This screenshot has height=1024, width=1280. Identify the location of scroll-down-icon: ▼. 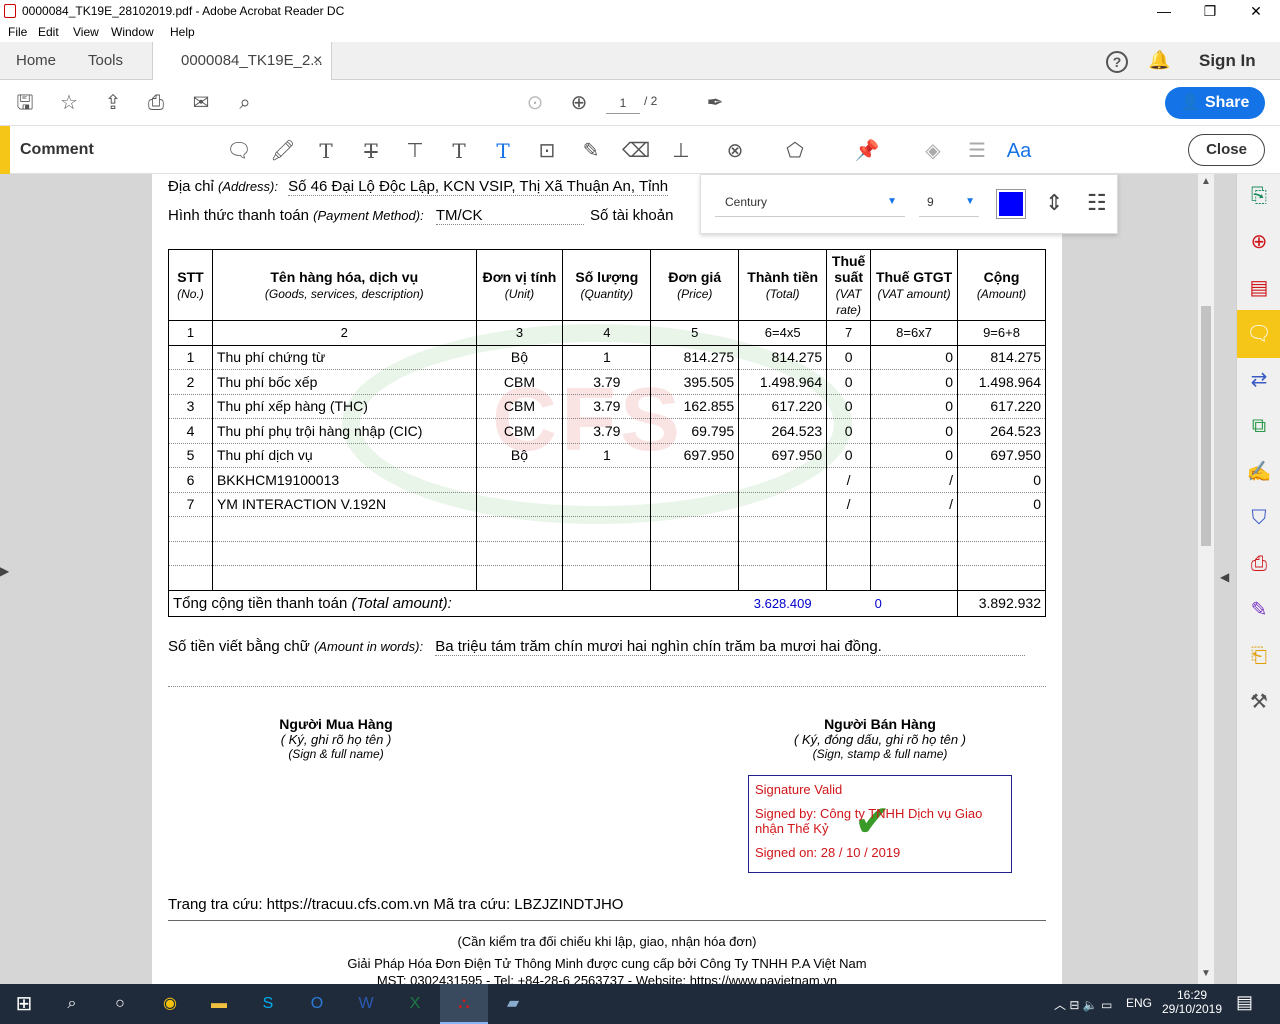
(1206, 973).